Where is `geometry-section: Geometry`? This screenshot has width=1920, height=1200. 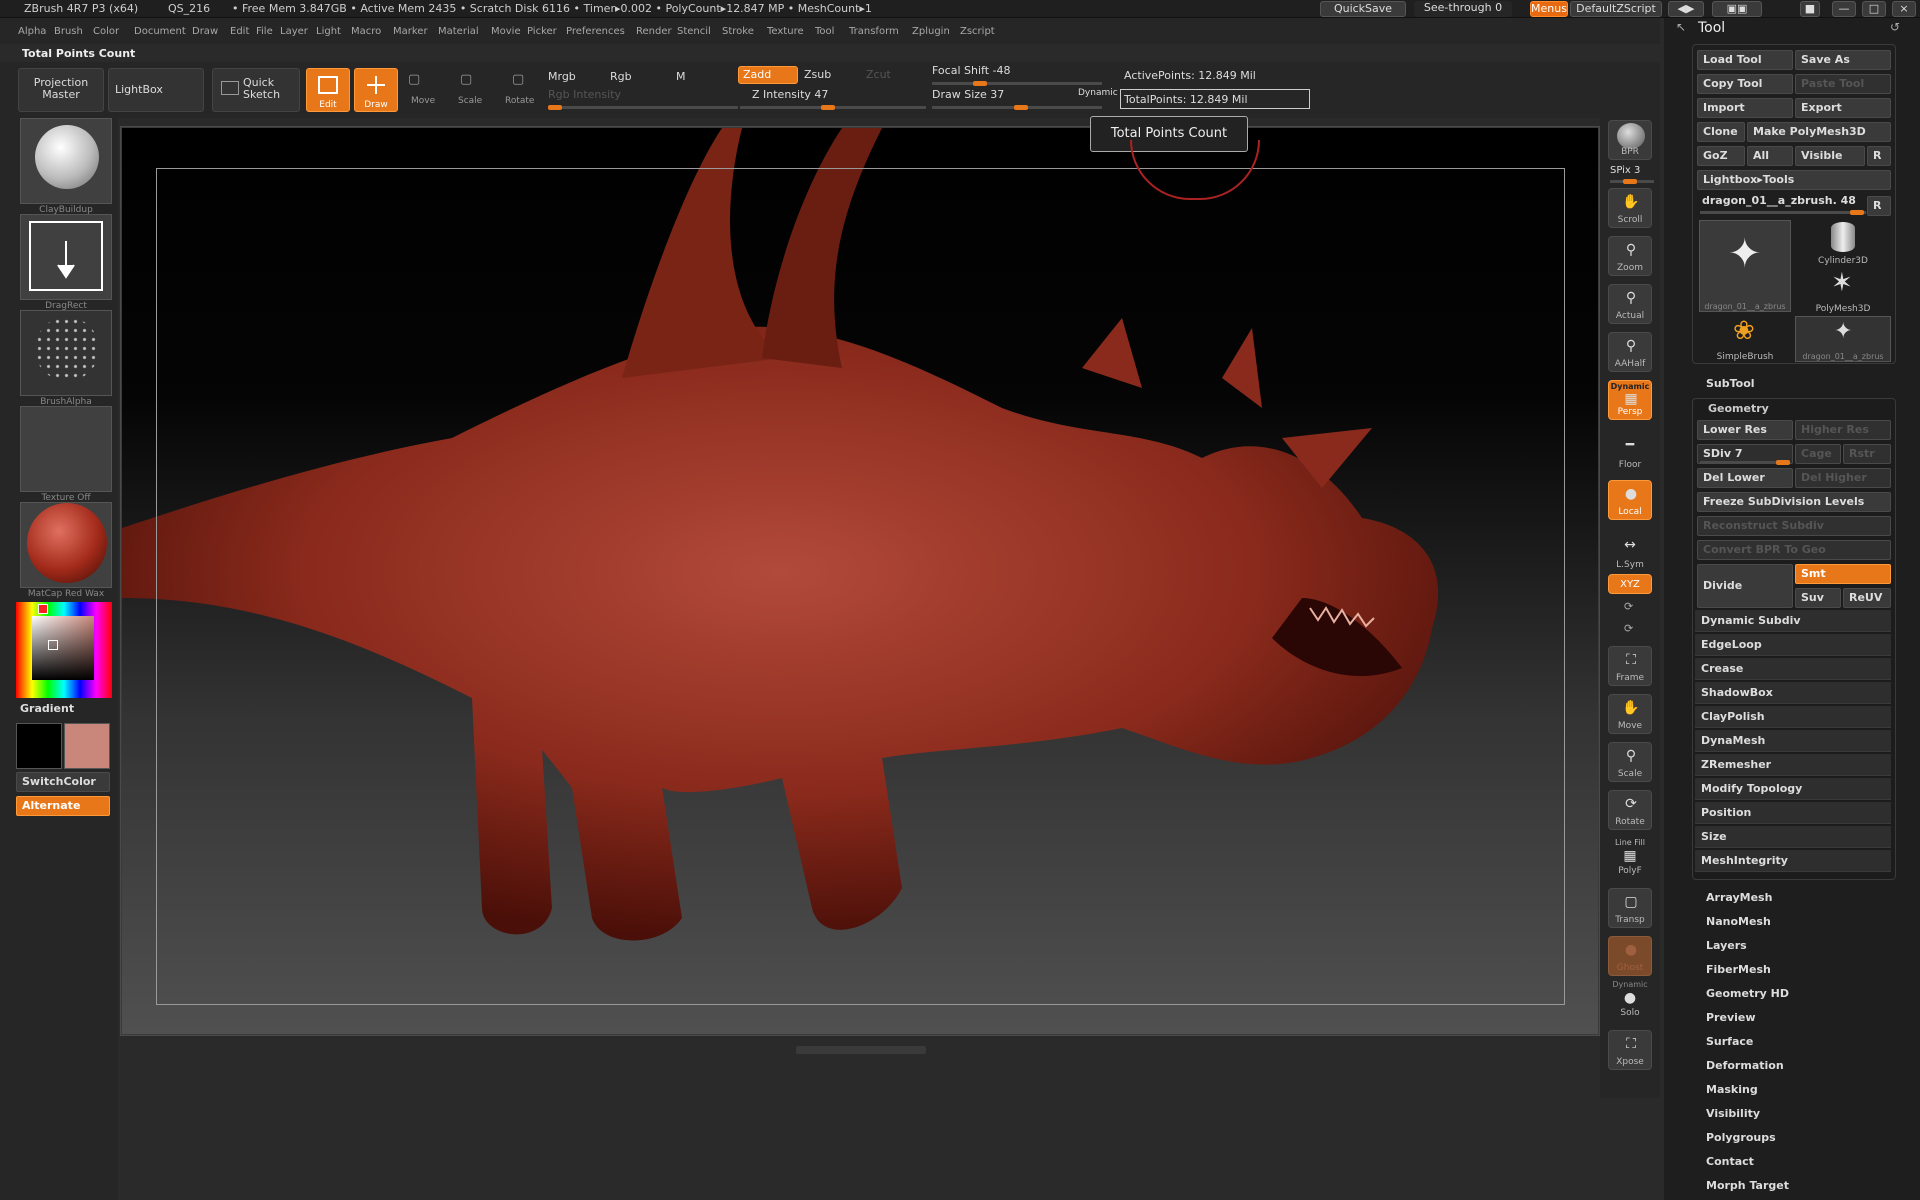
geometry-section: Geometry is located at coordinates (1738, 408).